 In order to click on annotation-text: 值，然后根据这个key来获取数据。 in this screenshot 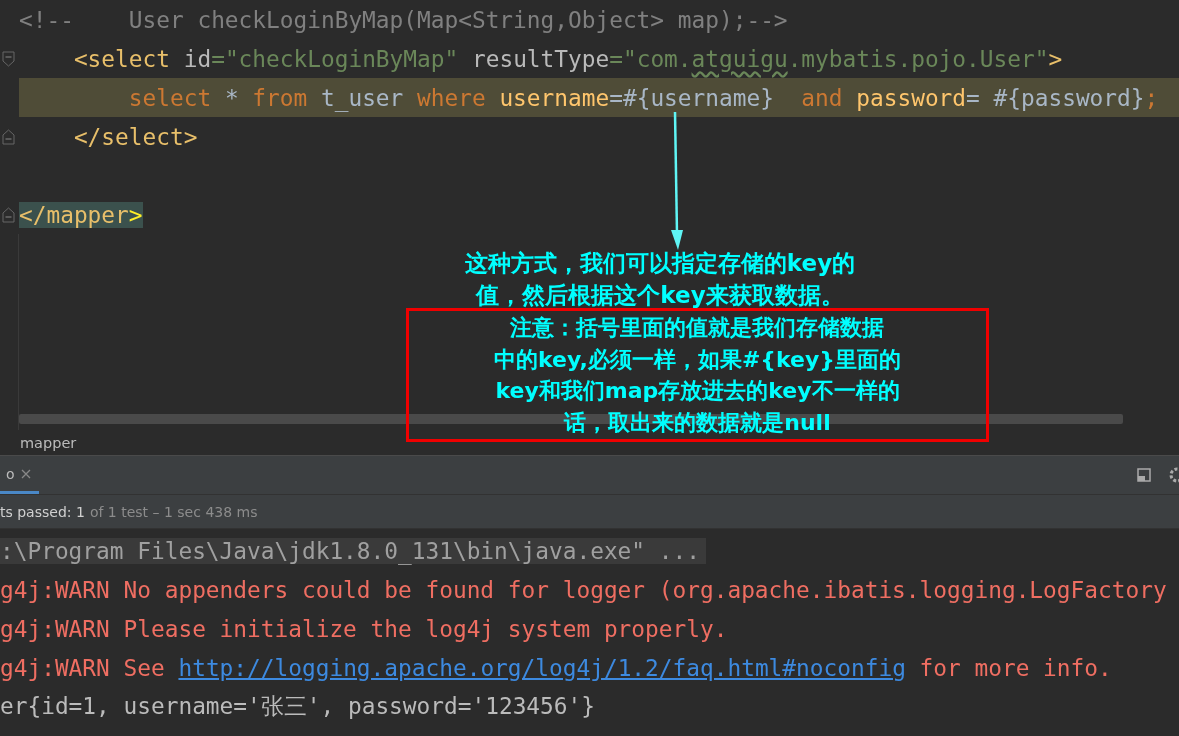, I will do `click(660, 295)`.